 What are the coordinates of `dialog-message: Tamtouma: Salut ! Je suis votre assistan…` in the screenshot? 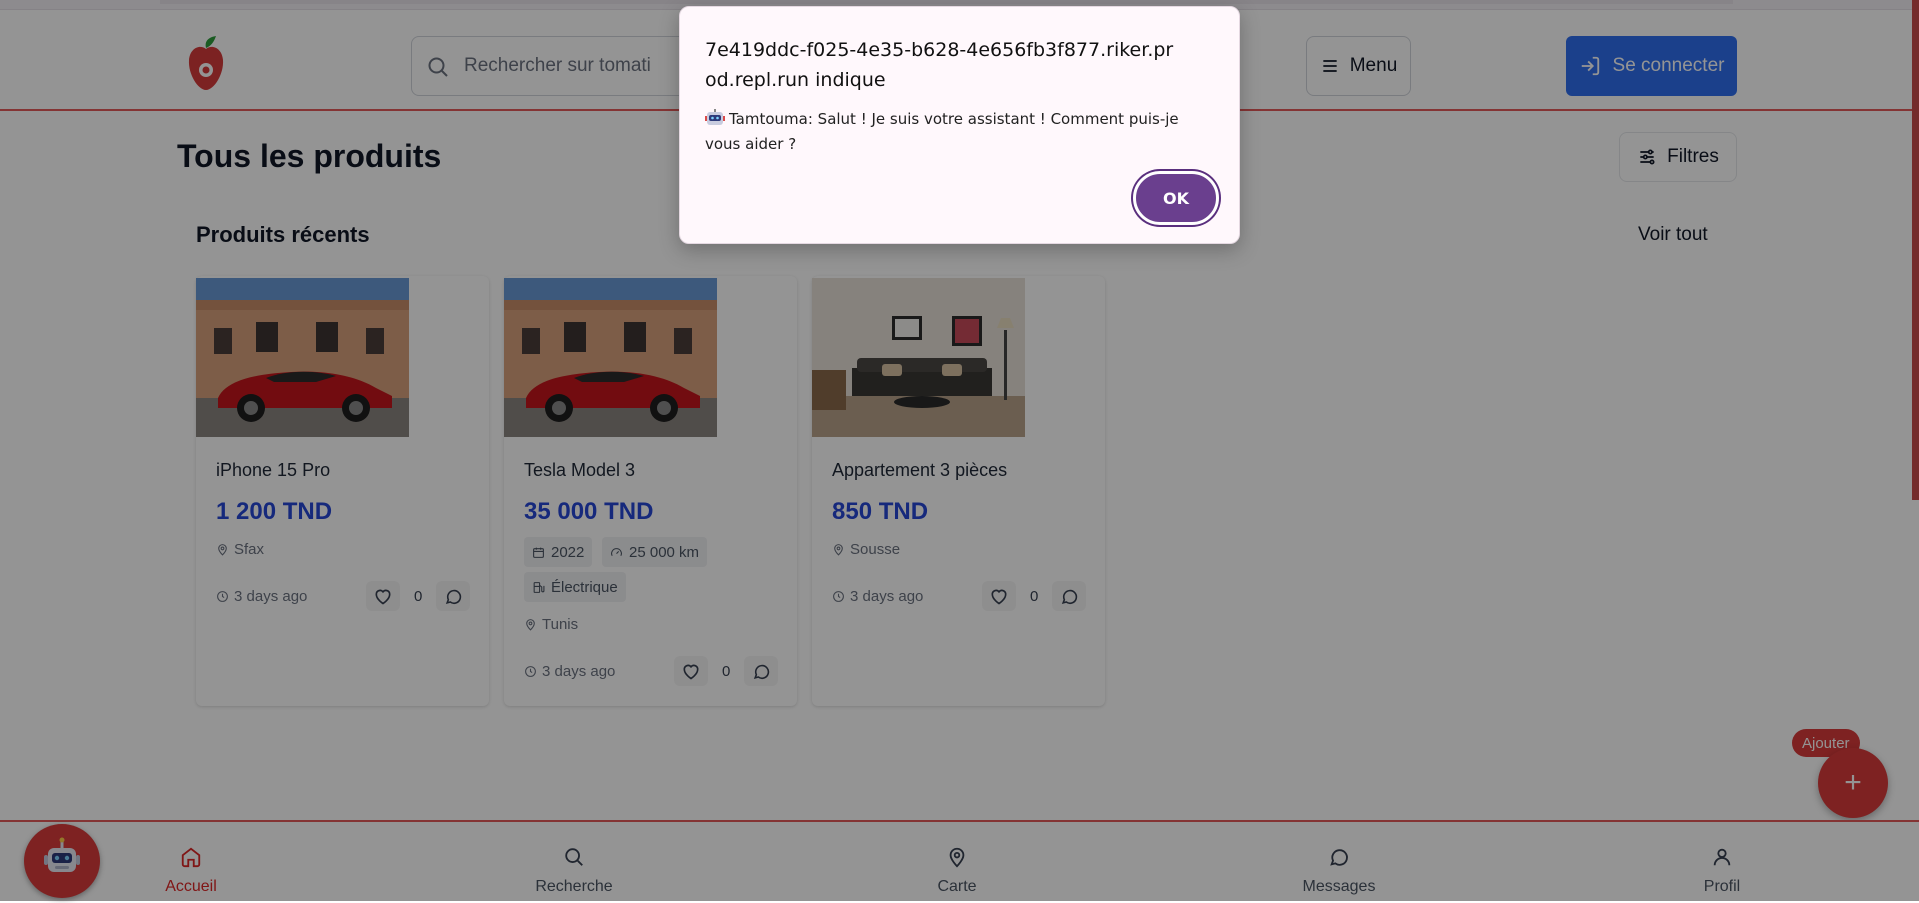 It's located at (955, 132).